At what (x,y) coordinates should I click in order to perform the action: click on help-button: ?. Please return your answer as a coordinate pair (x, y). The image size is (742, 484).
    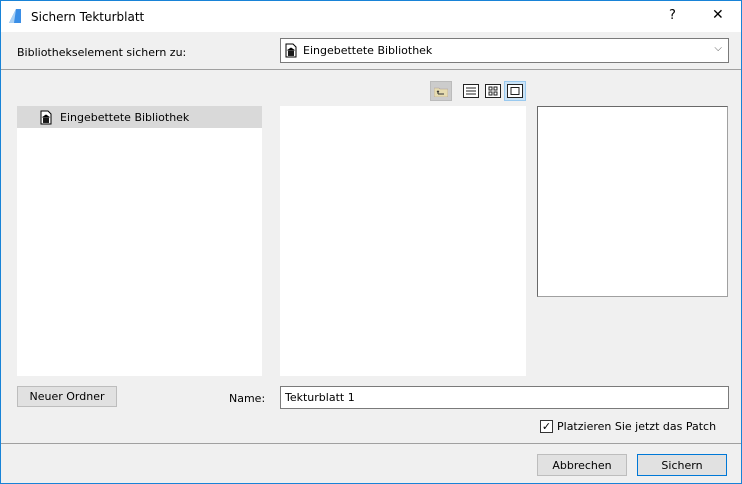
    Looking at the image, I should click on (672, 15).